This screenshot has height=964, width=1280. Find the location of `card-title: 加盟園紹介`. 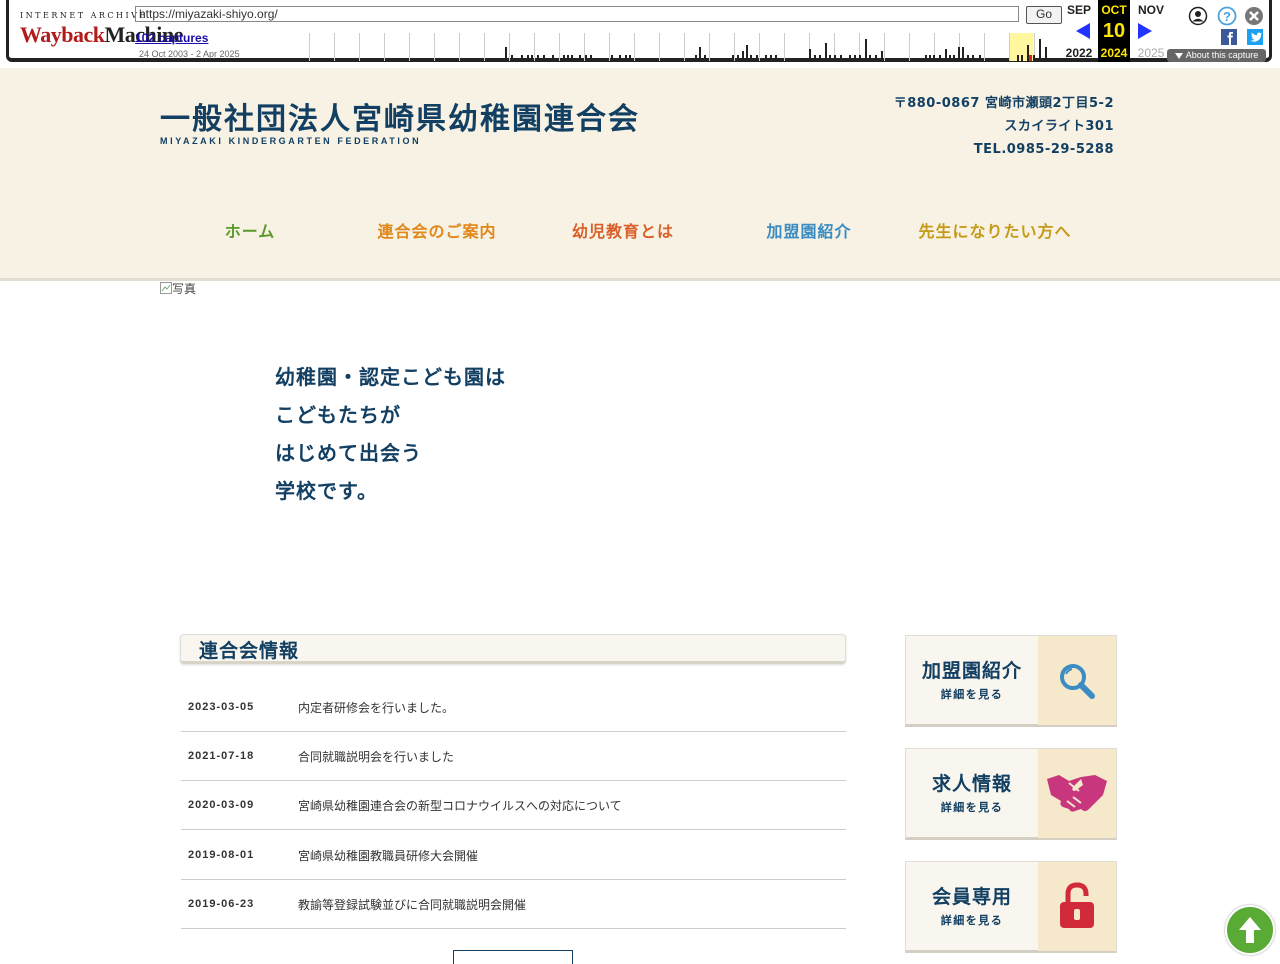

card-title: 加盟園紹介 is located at coordinates (971, 671).